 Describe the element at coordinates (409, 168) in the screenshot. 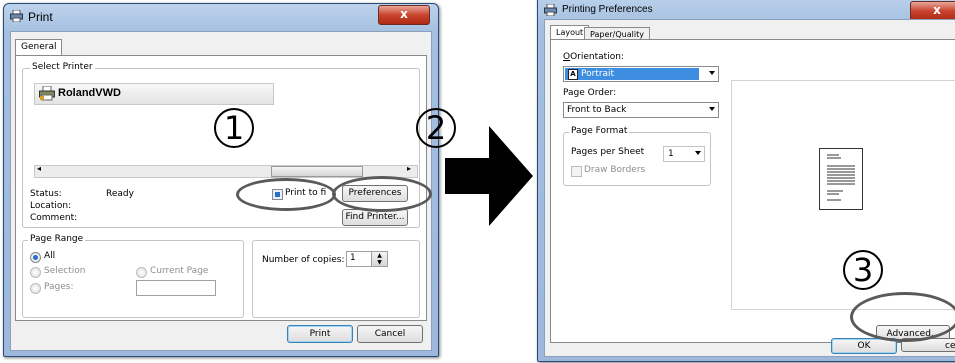

I see `scroll-right-icon: ▸` at that location.